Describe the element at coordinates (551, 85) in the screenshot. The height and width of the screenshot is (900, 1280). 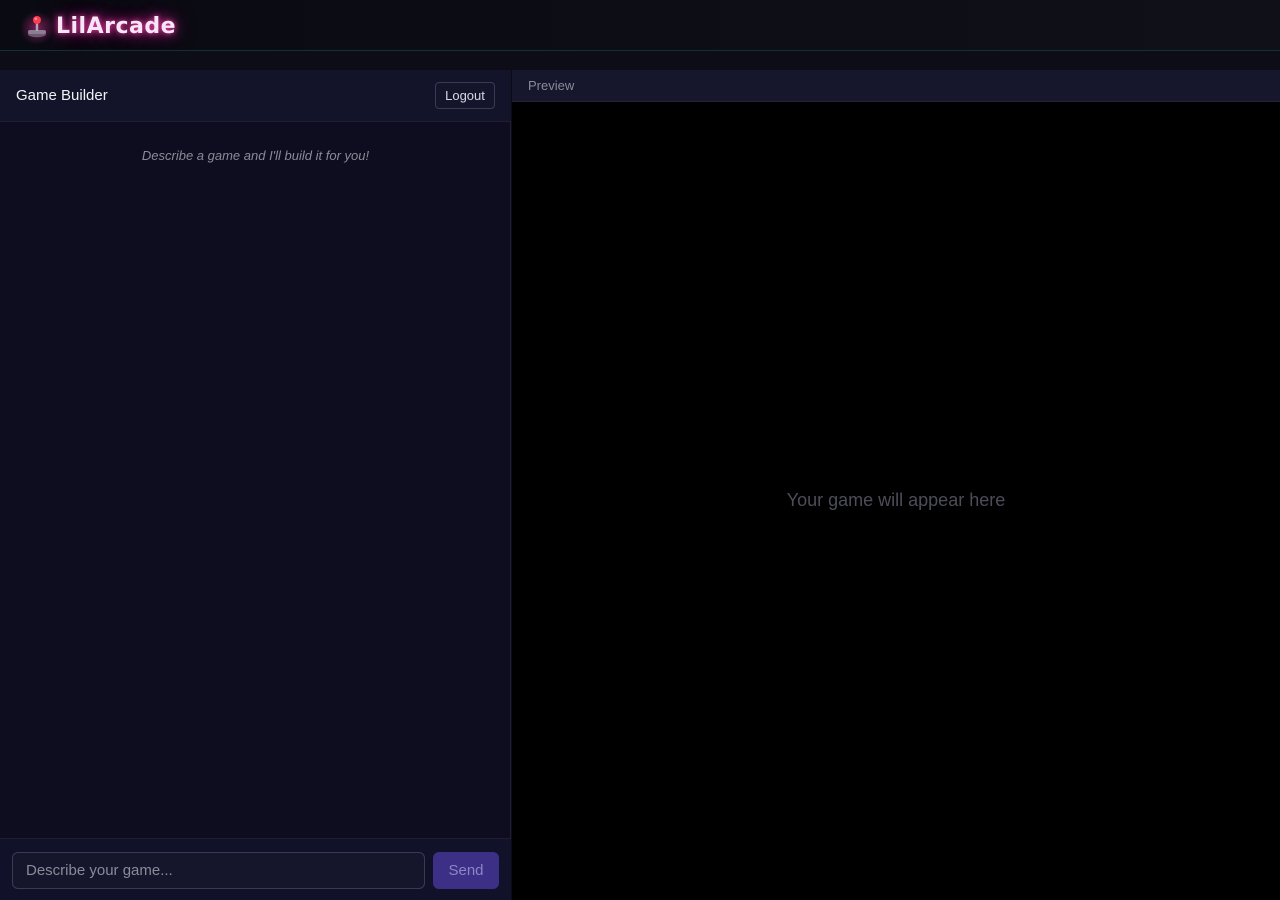
I see `preview-label: Preview` at that location.